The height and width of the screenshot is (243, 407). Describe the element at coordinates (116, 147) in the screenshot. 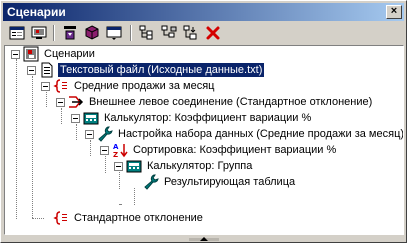

I see `svg-text: A` at that location.